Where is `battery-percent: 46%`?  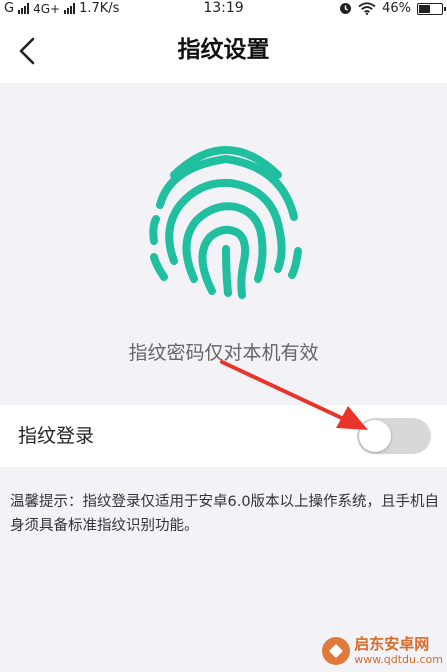
battery-percent: 46% is located at coordinates (396, 8).